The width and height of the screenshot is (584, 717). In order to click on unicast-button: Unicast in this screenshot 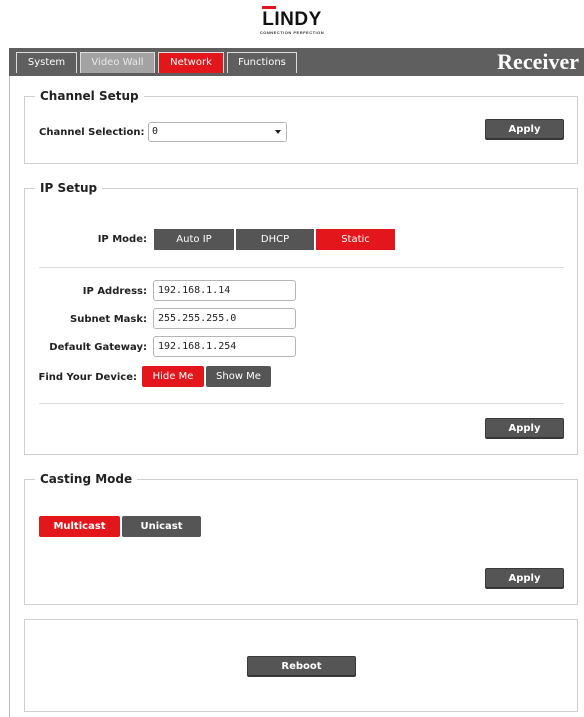, I will do `click(161, 526)`.